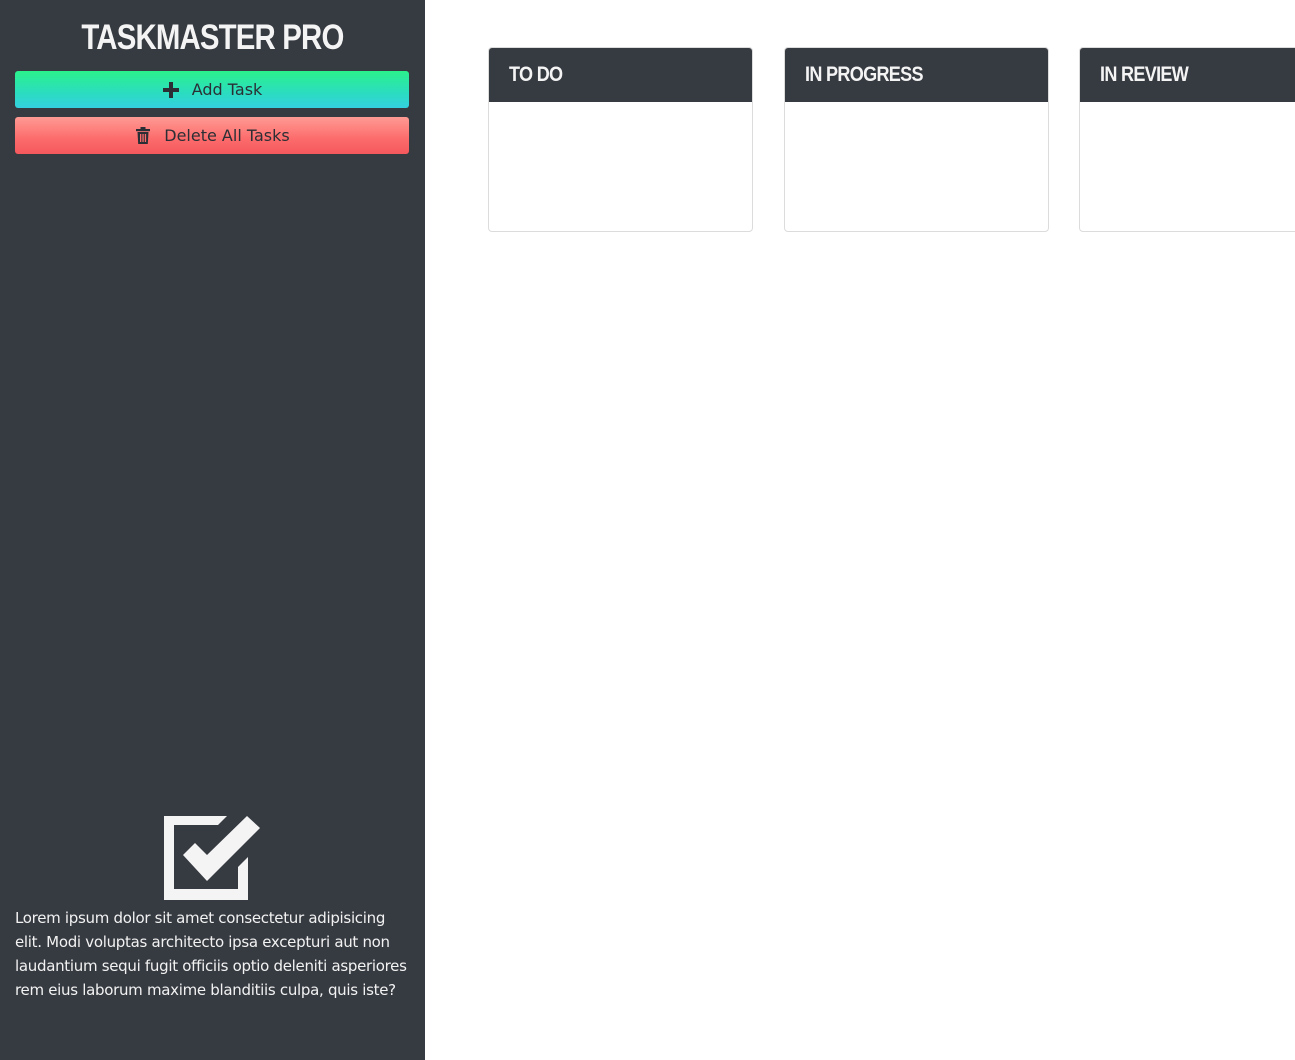  I want to click on column-in-review: IN REVIEW, so click(1187, 139).